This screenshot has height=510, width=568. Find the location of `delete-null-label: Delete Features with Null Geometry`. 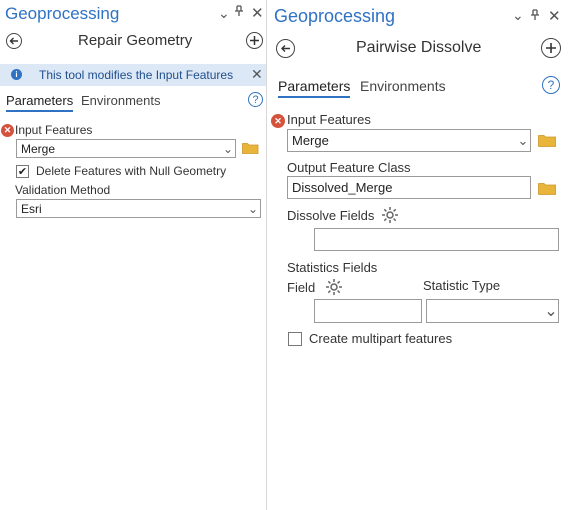

delete-null-label: Delete Features with Null Geometry is located at coordinates (131, 171).